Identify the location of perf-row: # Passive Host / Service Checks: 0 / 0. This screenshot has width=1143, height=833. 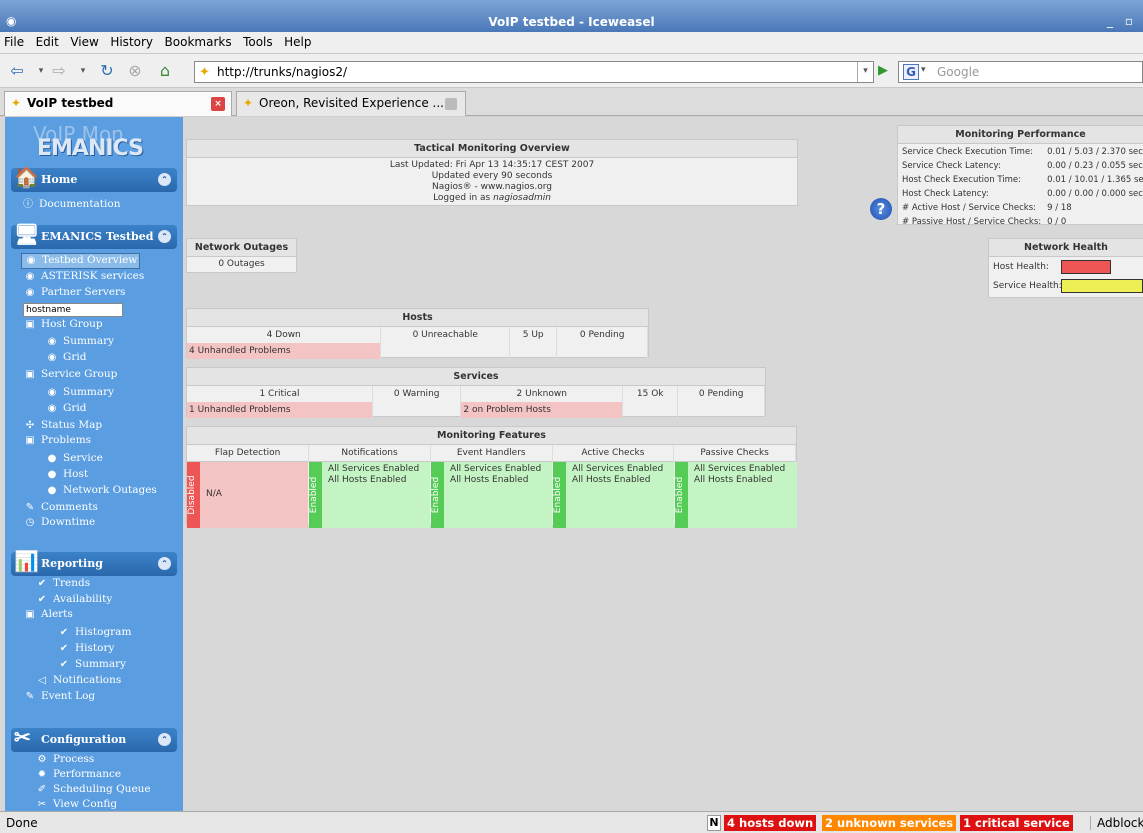
(1021, 222).